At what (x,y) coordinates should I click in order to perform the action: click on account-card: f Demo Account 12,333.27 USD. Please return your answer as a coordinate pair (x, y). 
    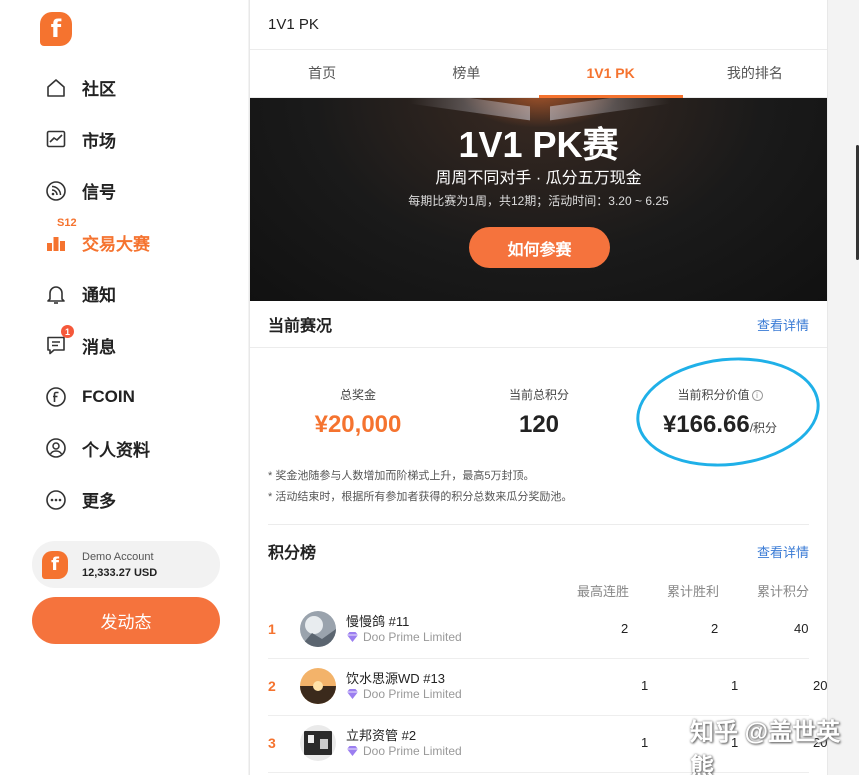
    Looking at the image, I should click on (126, 564).